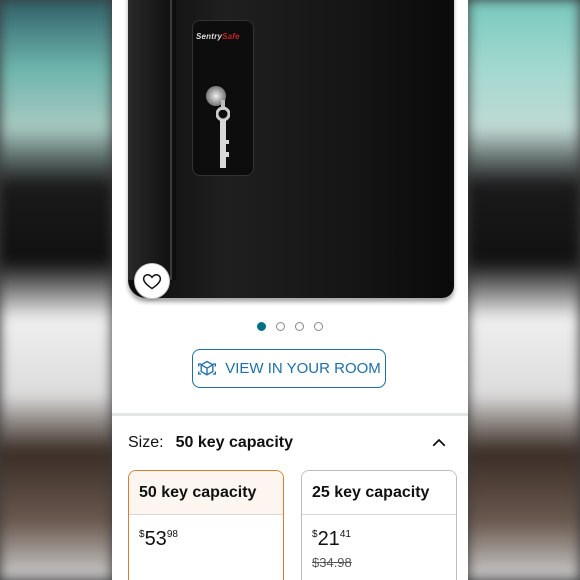 The image size is (580, 580). What do you see at coordinates (146, 442) in the screenshot?
I see `size-label: Size:` at bounding box center [146, 442].